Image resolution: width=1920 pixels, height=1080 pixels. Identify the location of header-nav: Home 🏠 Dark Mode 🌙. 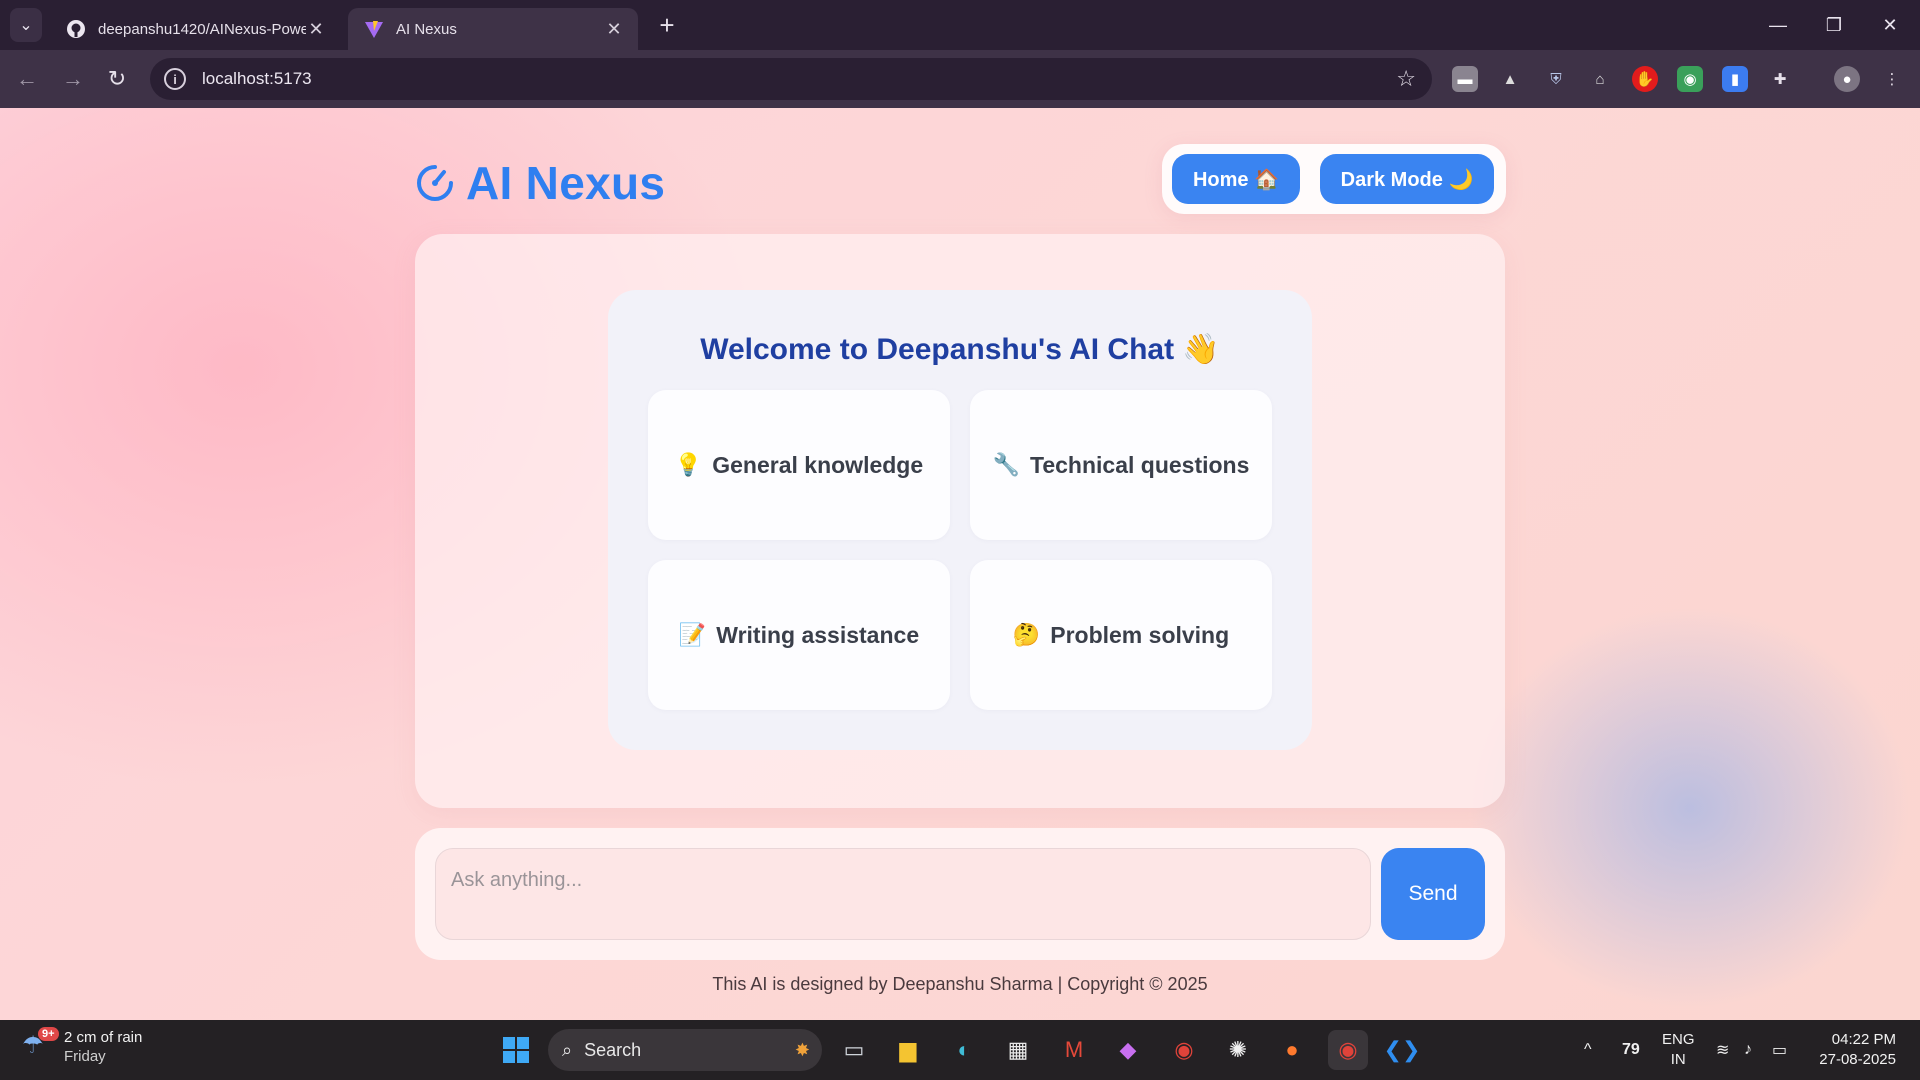
(1334, 179).